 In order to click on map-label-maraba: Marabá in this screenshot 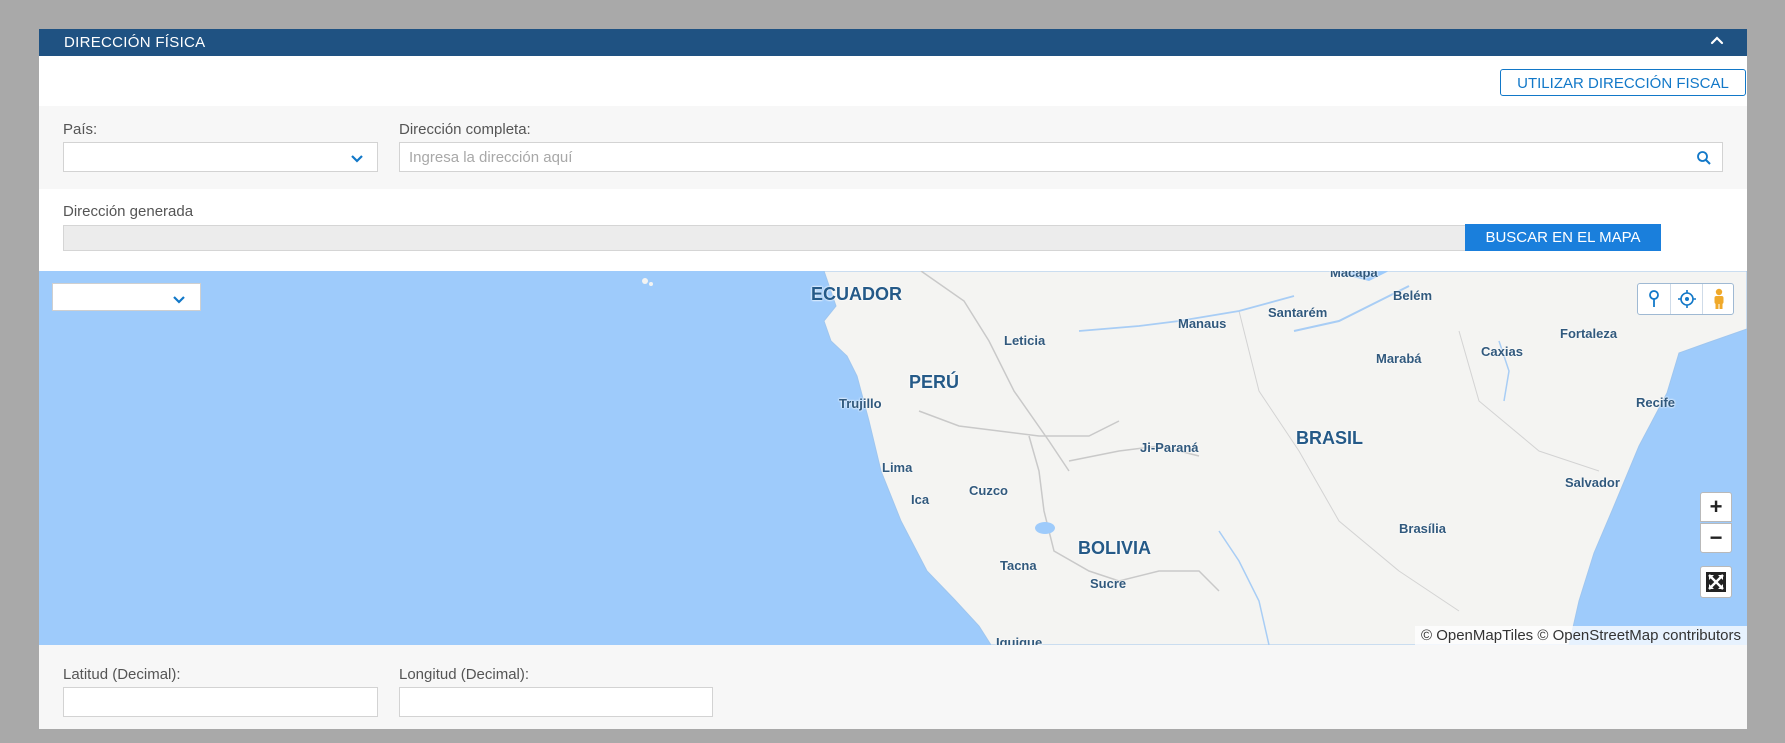, I will do `click(1399, 358)`.